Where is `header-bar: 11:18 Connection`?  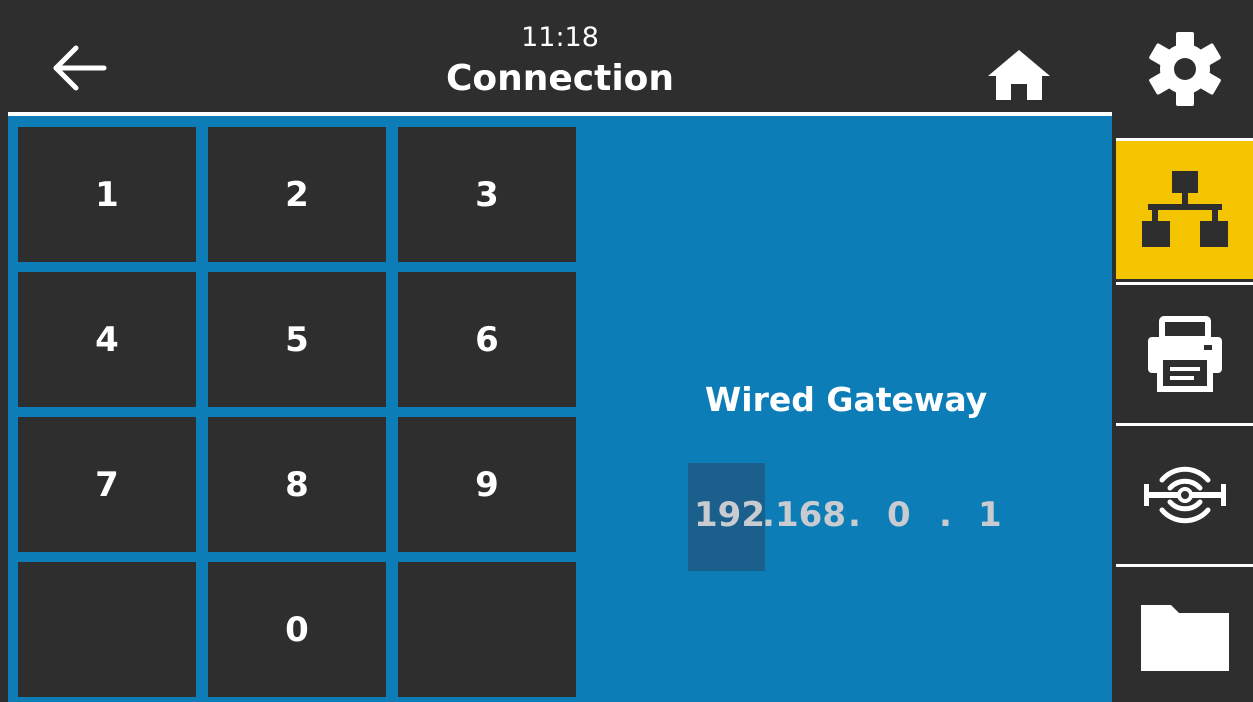 header-bar: 11:18 Connection is located at coordinates (560, 60).